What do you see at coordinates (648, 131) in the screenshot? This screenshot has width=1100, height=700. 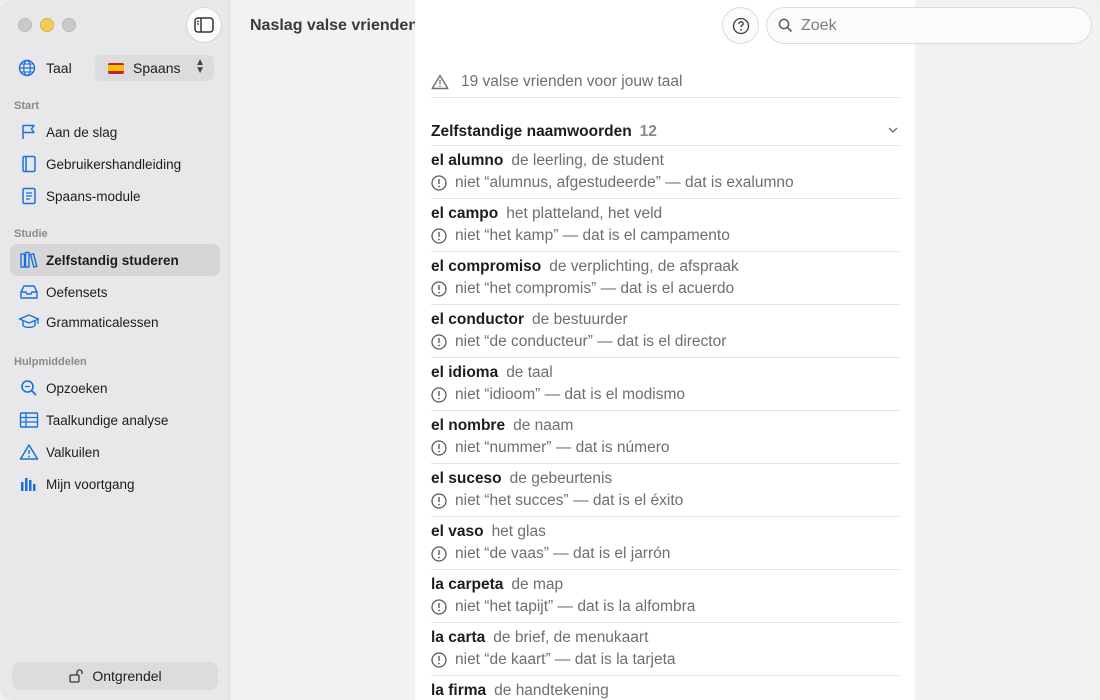 I see `group-count: 12` at bounding box center [648, 131].